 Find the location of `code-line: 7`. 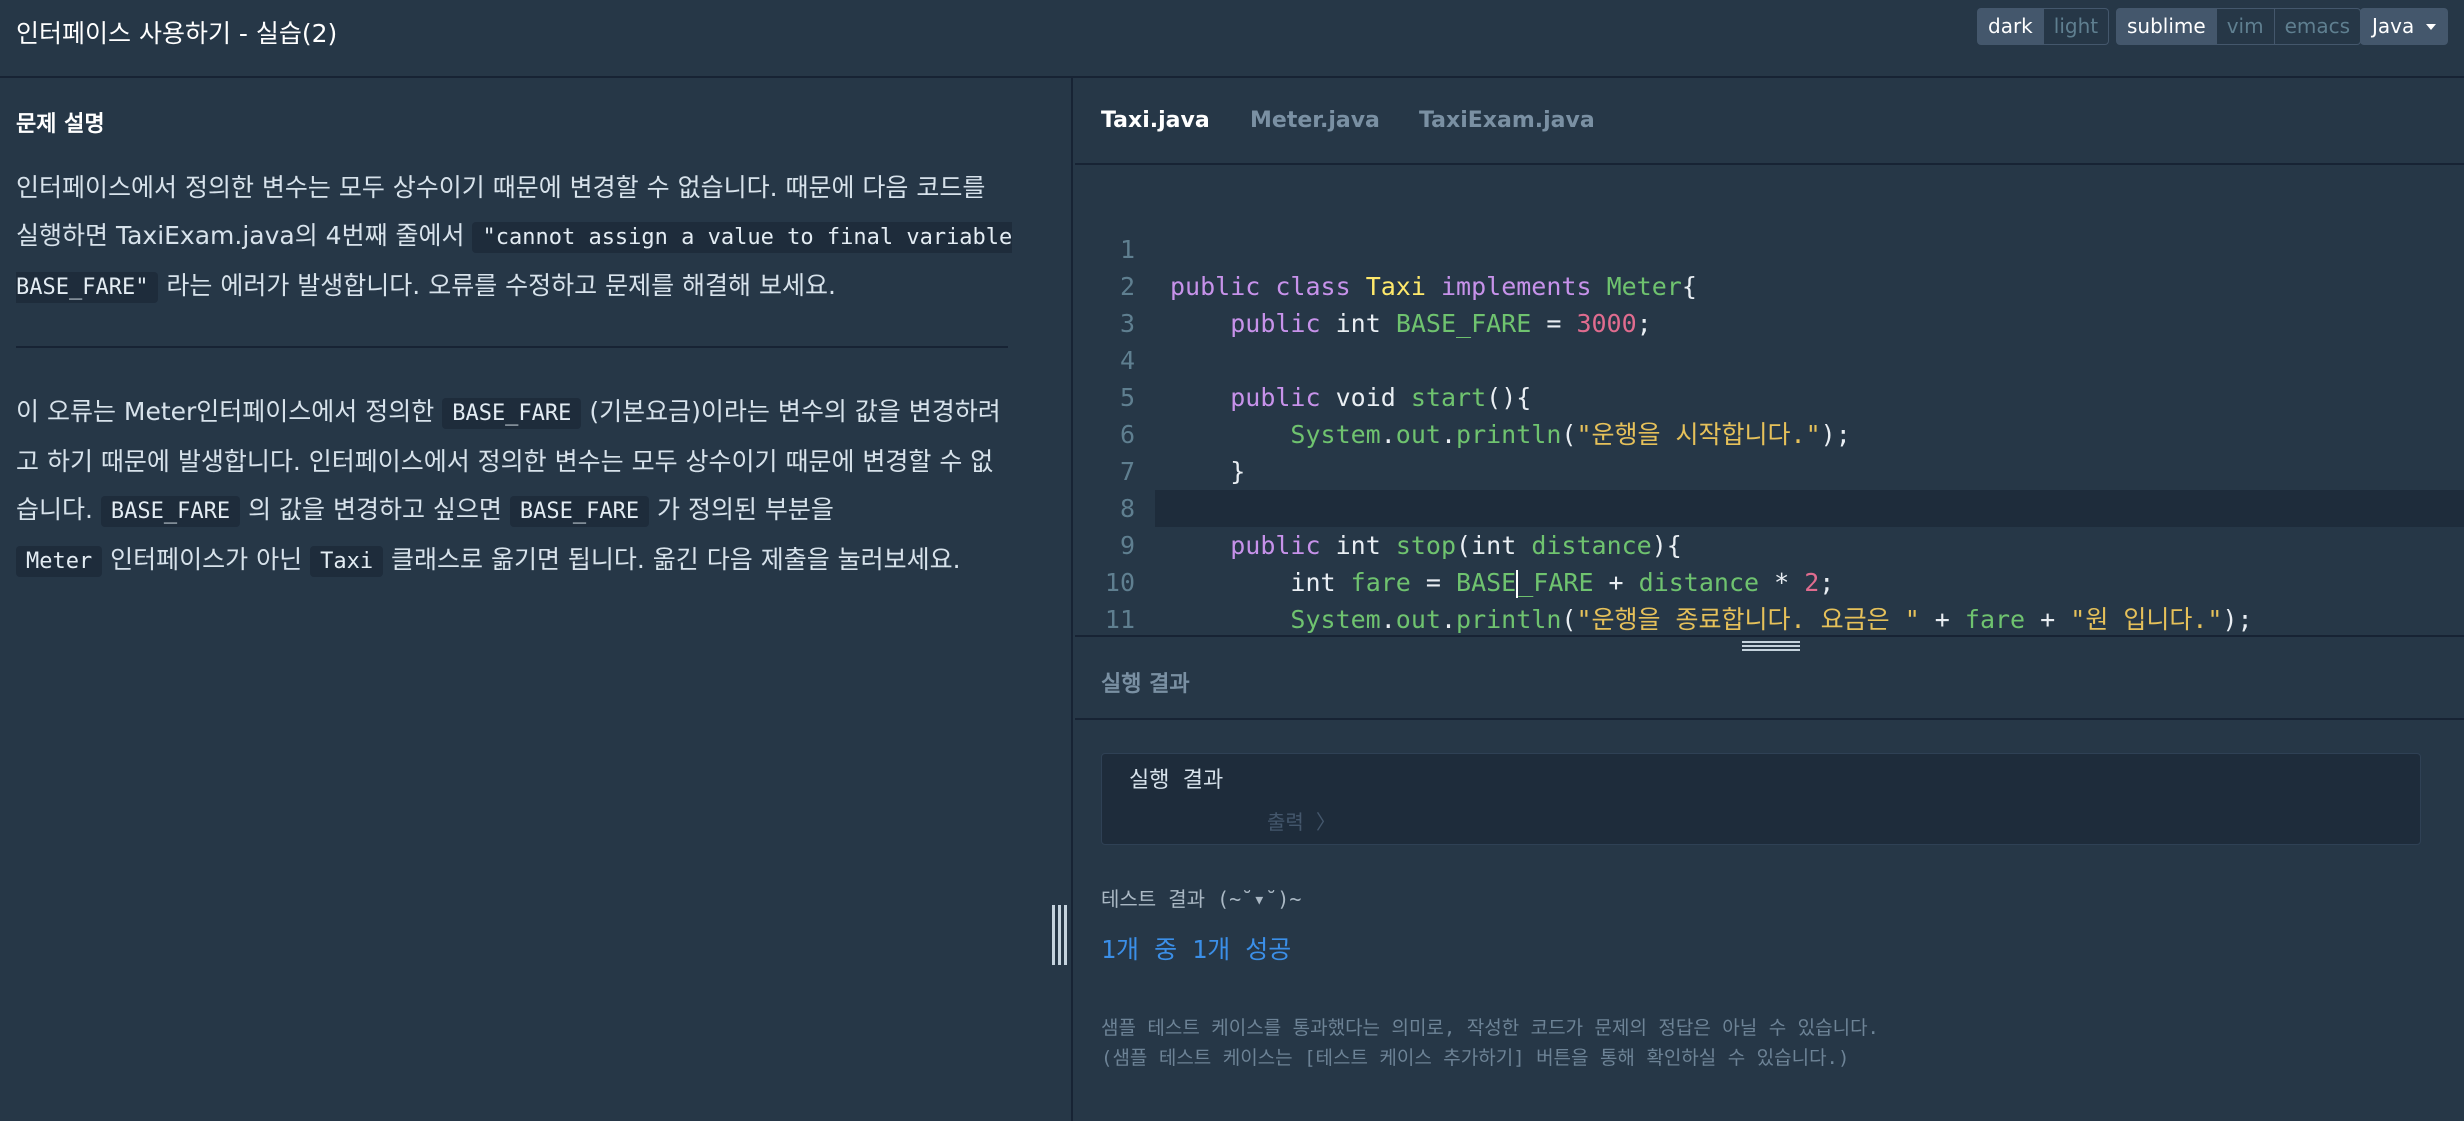

code-line: 7 is located at coordinates (1769, 451).